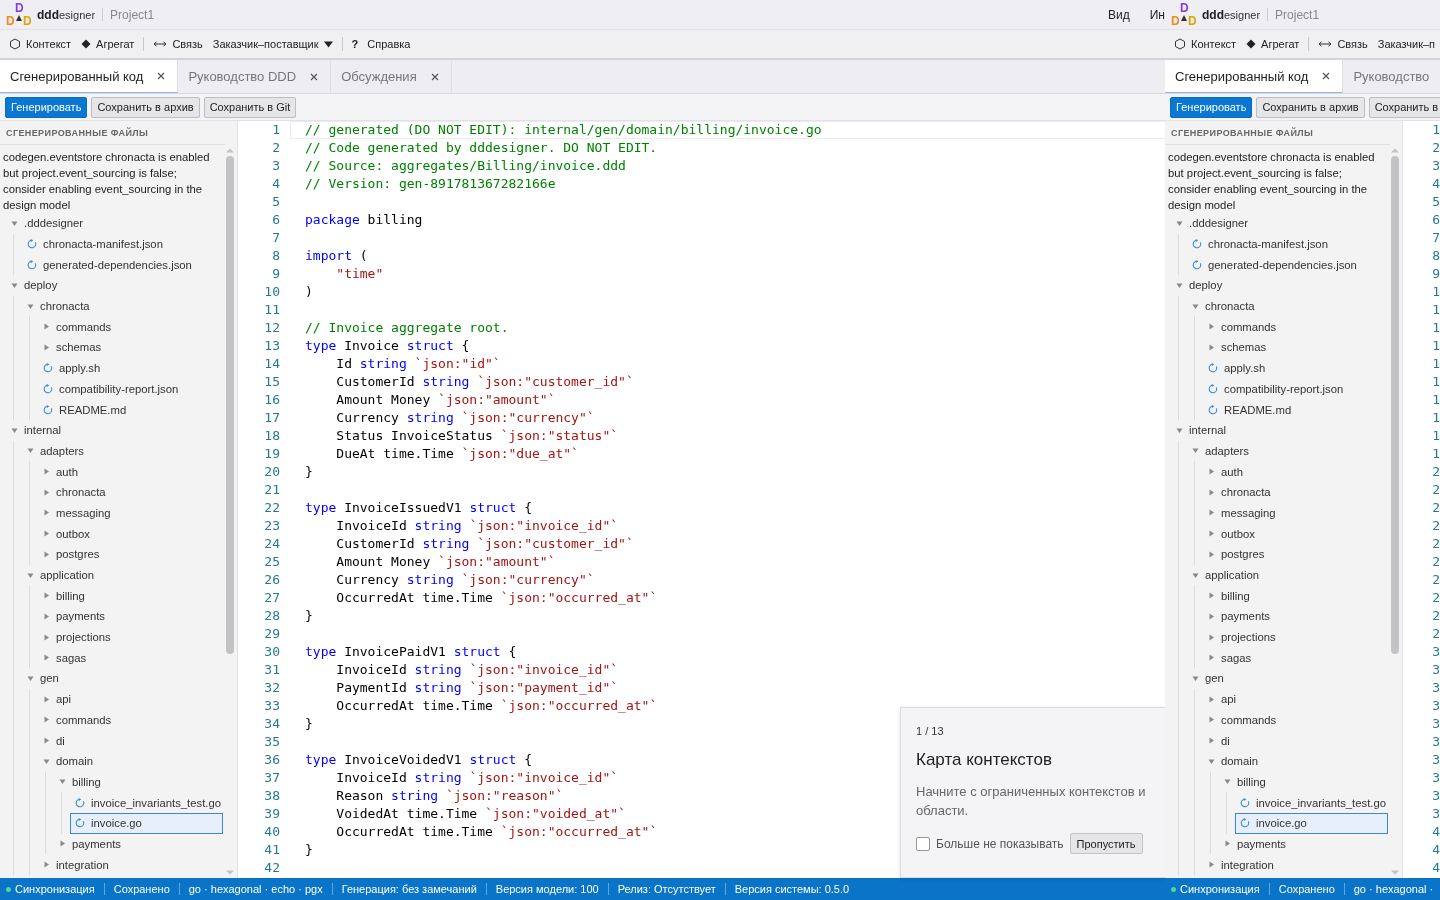 This screenshot has height=900, width=1440. Describe the element at coordinates (130, 658) in the screenshot. I see `tree-item: sagas` at that location.